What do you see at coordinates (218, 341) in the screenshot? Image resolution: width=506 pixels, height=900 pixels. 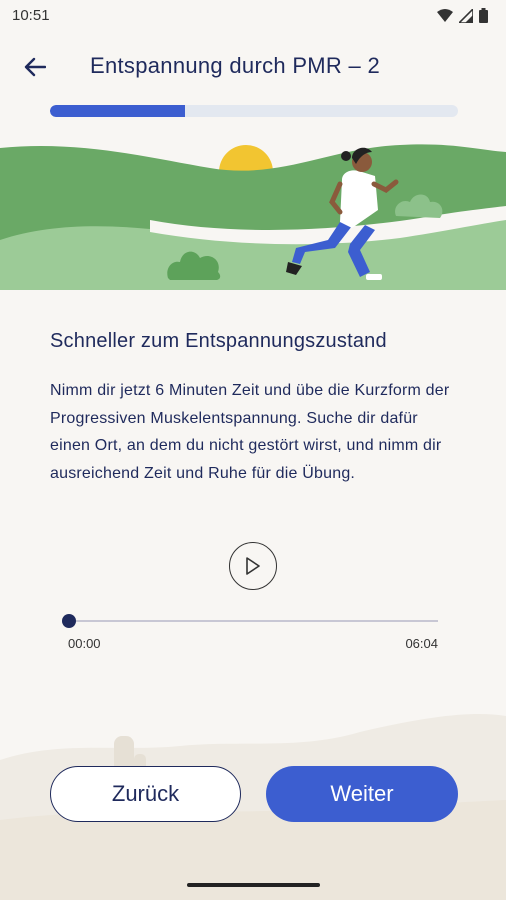 I see `section-heading: Schneller zum Entspannungszustand` at bounding box center [218, 341].